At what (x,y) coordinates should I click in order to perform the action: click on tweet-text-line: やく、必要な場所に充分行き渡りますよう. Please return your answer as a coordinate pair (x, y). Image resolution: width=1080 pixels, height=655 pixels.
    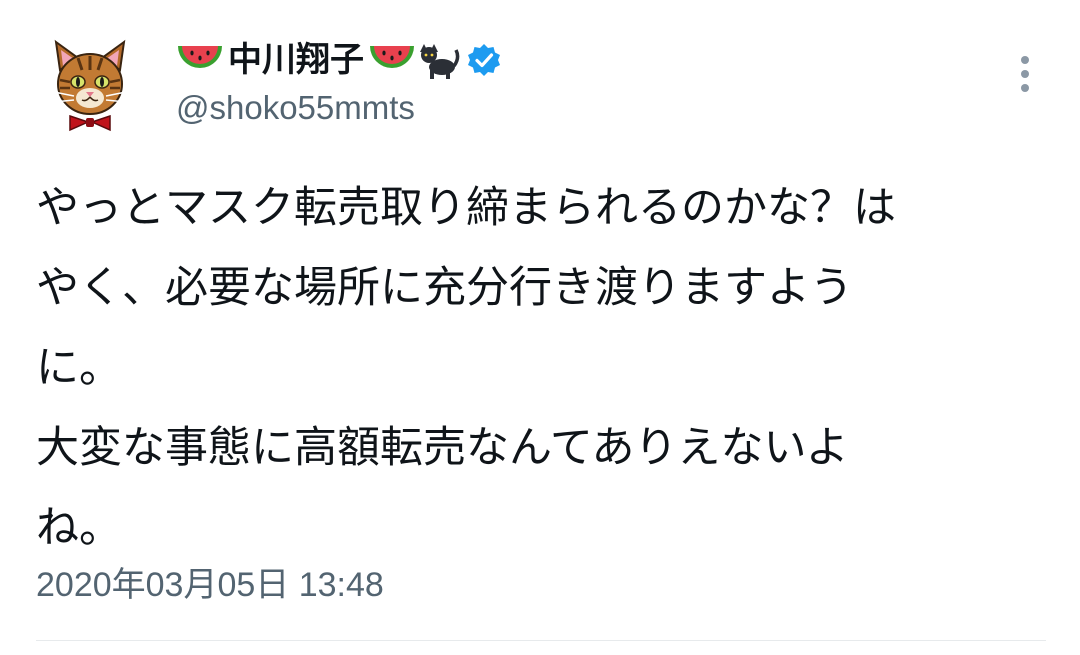
    Looking at the image, I should click on (444, 288).